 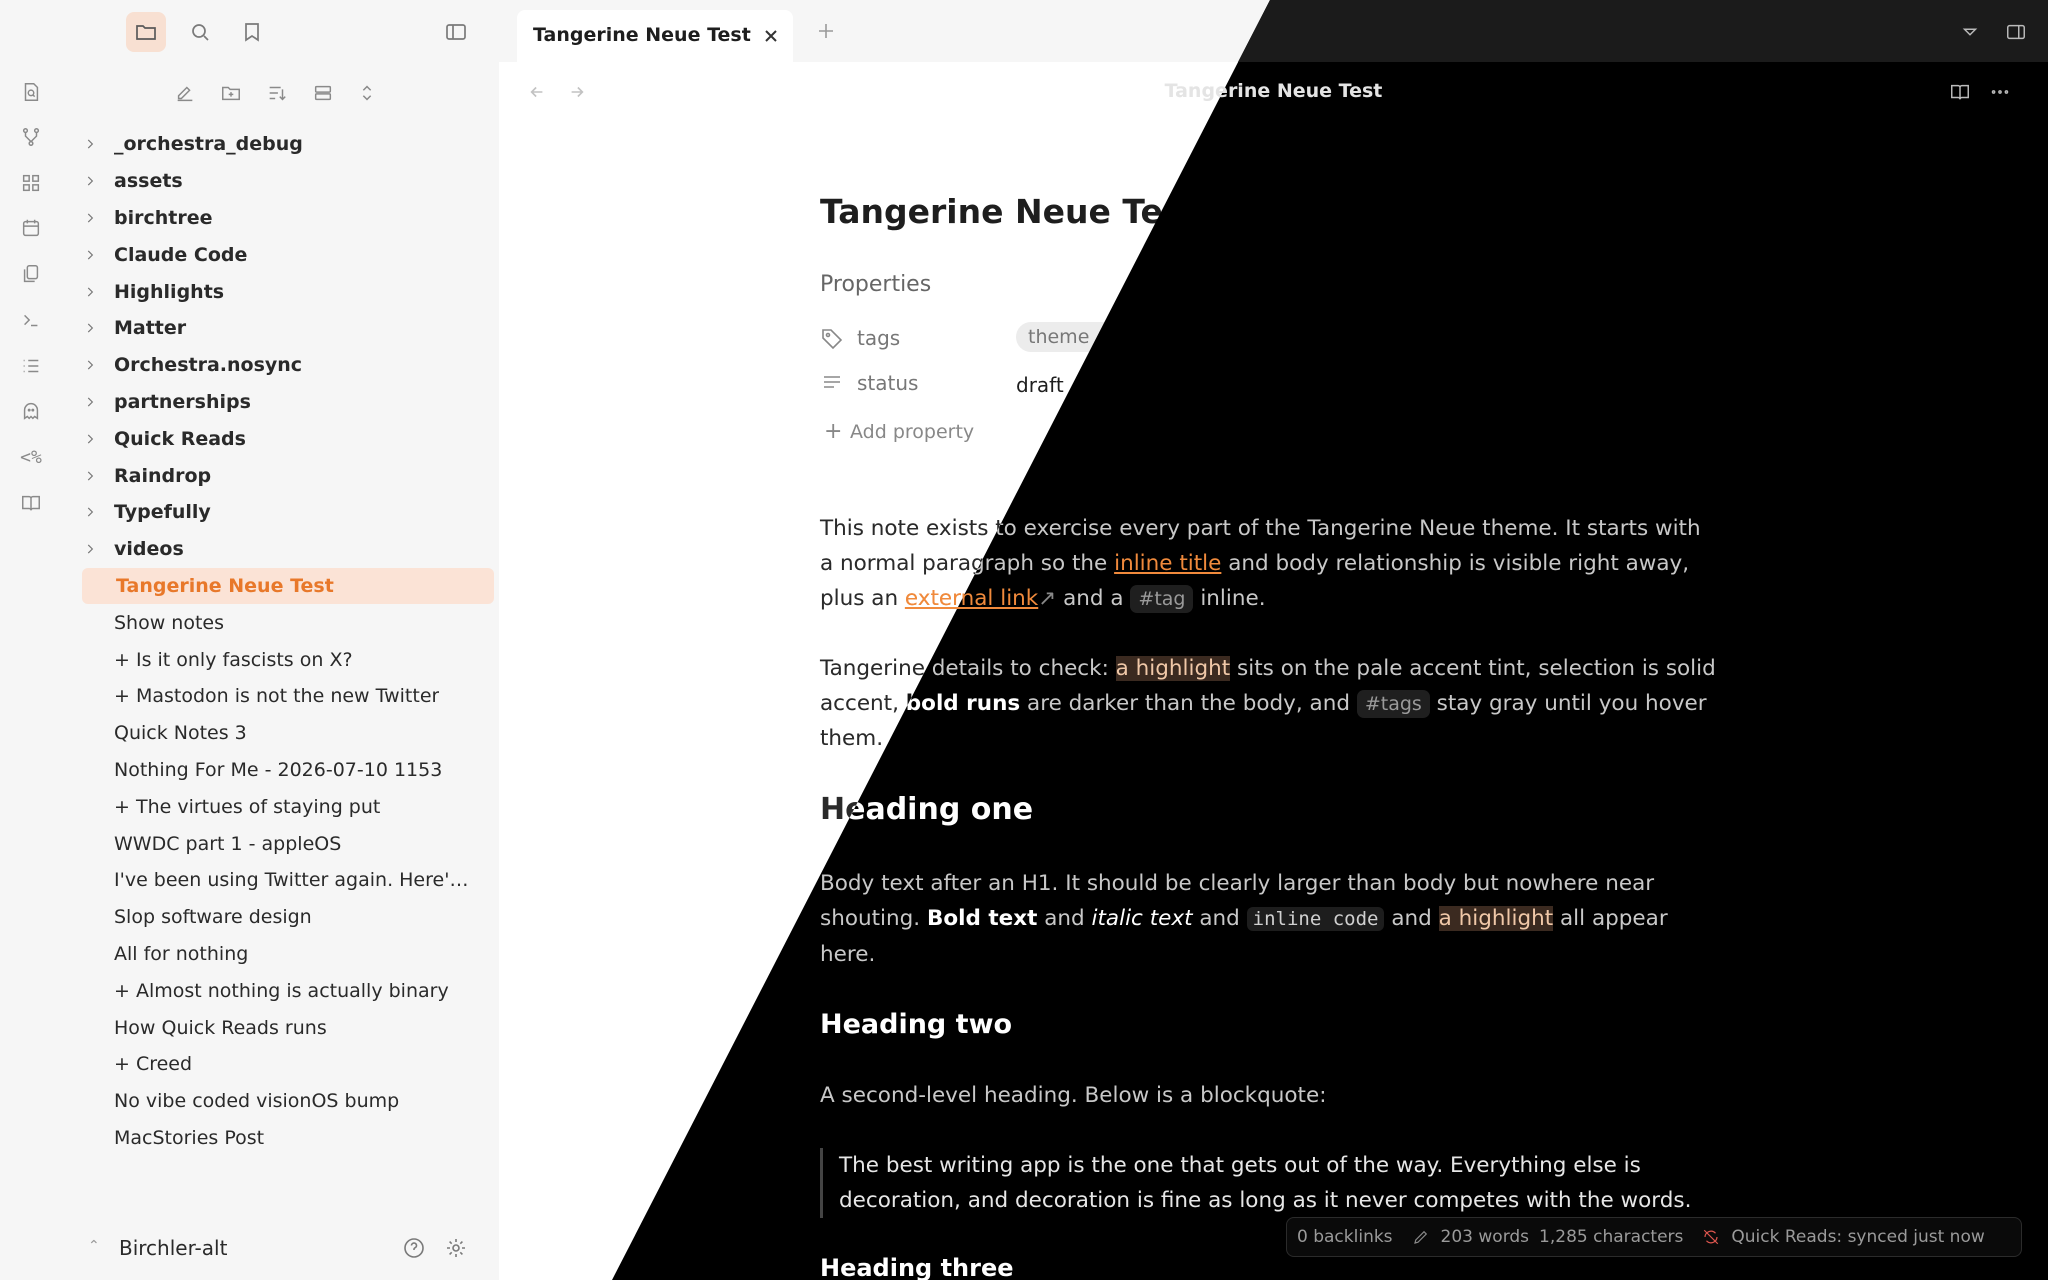 I want to click on file-search-icon, so click(x=31, y=92).